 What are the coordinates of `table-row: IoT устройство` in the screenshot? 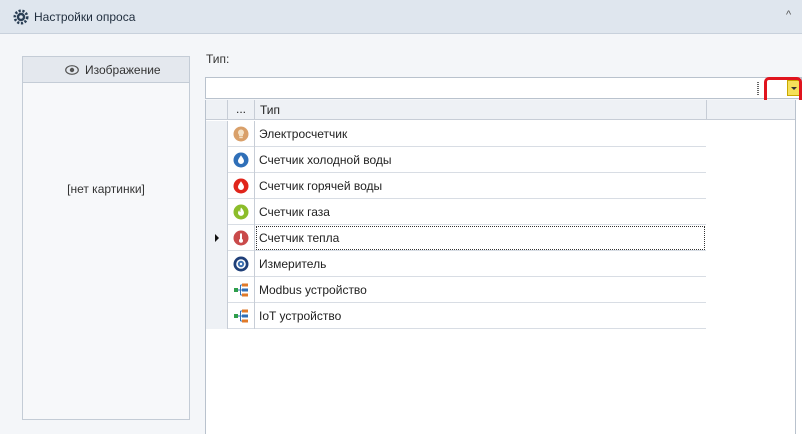 It's located at (456, 316).